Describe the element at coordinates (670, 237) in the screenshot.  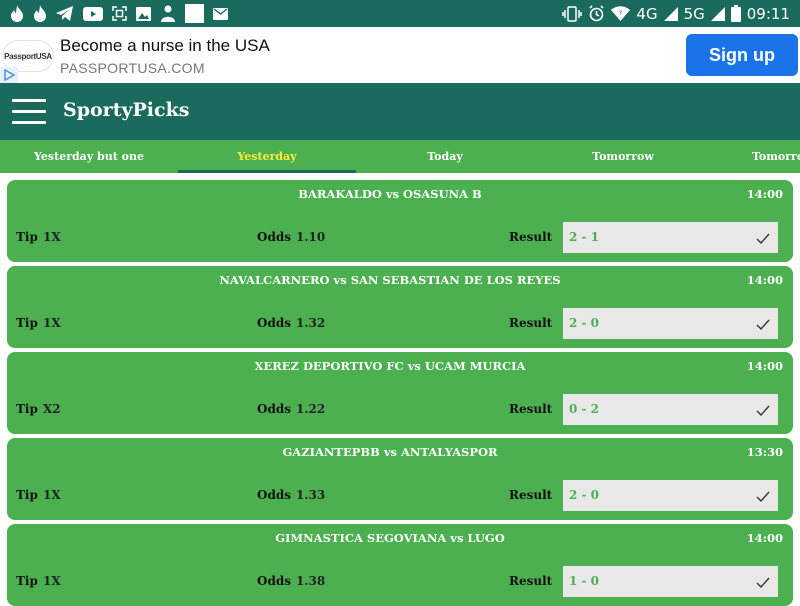
I see `result-box: 2 - 1` at that location.